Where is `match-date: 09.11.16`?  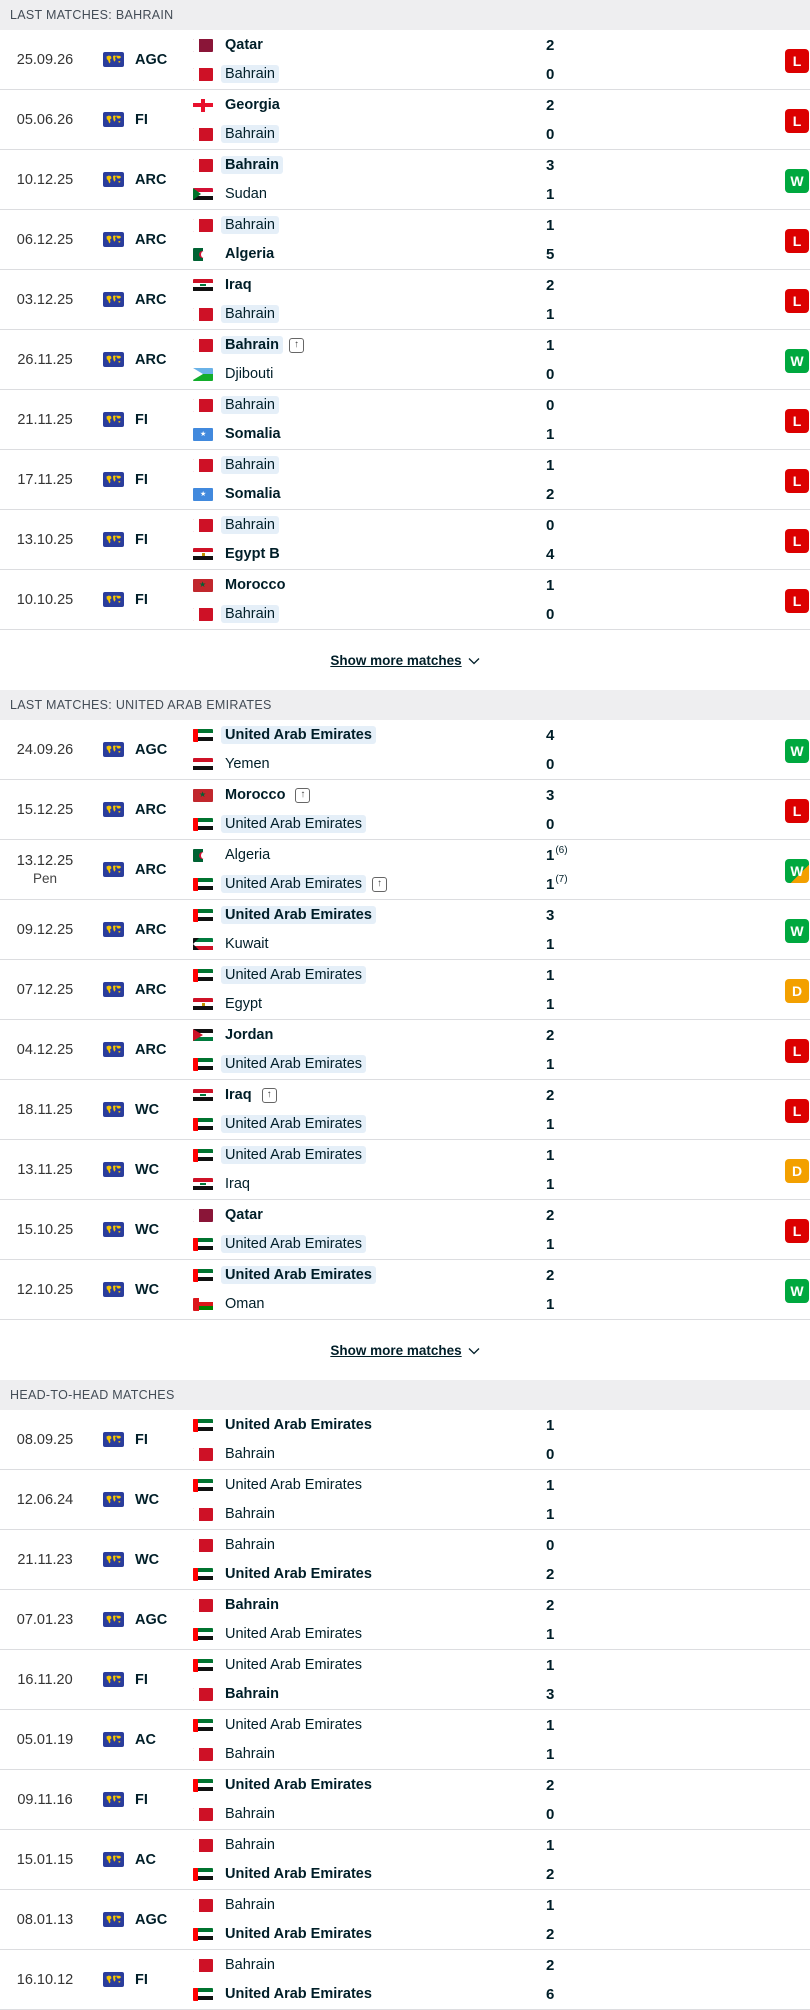
match-date: 09.11.16 is located at coordinates (45, 1799).